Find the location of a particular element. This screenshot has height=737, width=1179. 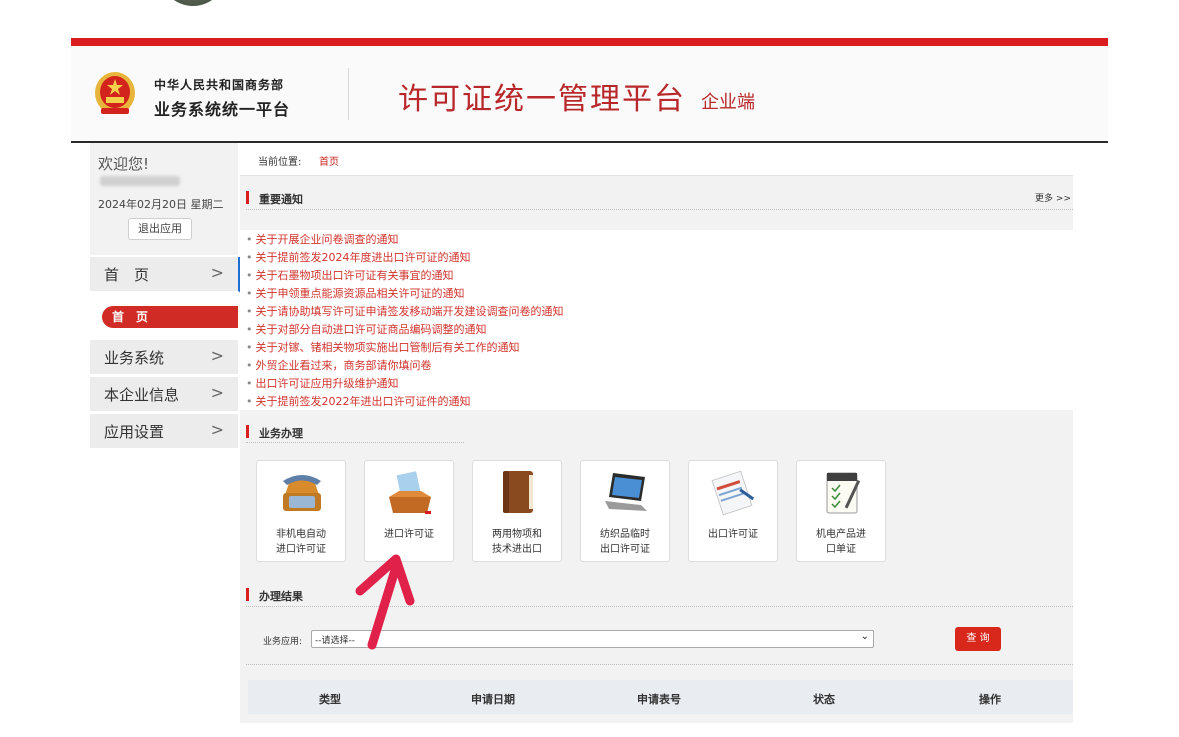

telephone-icon is located at coordinates (302, 493).